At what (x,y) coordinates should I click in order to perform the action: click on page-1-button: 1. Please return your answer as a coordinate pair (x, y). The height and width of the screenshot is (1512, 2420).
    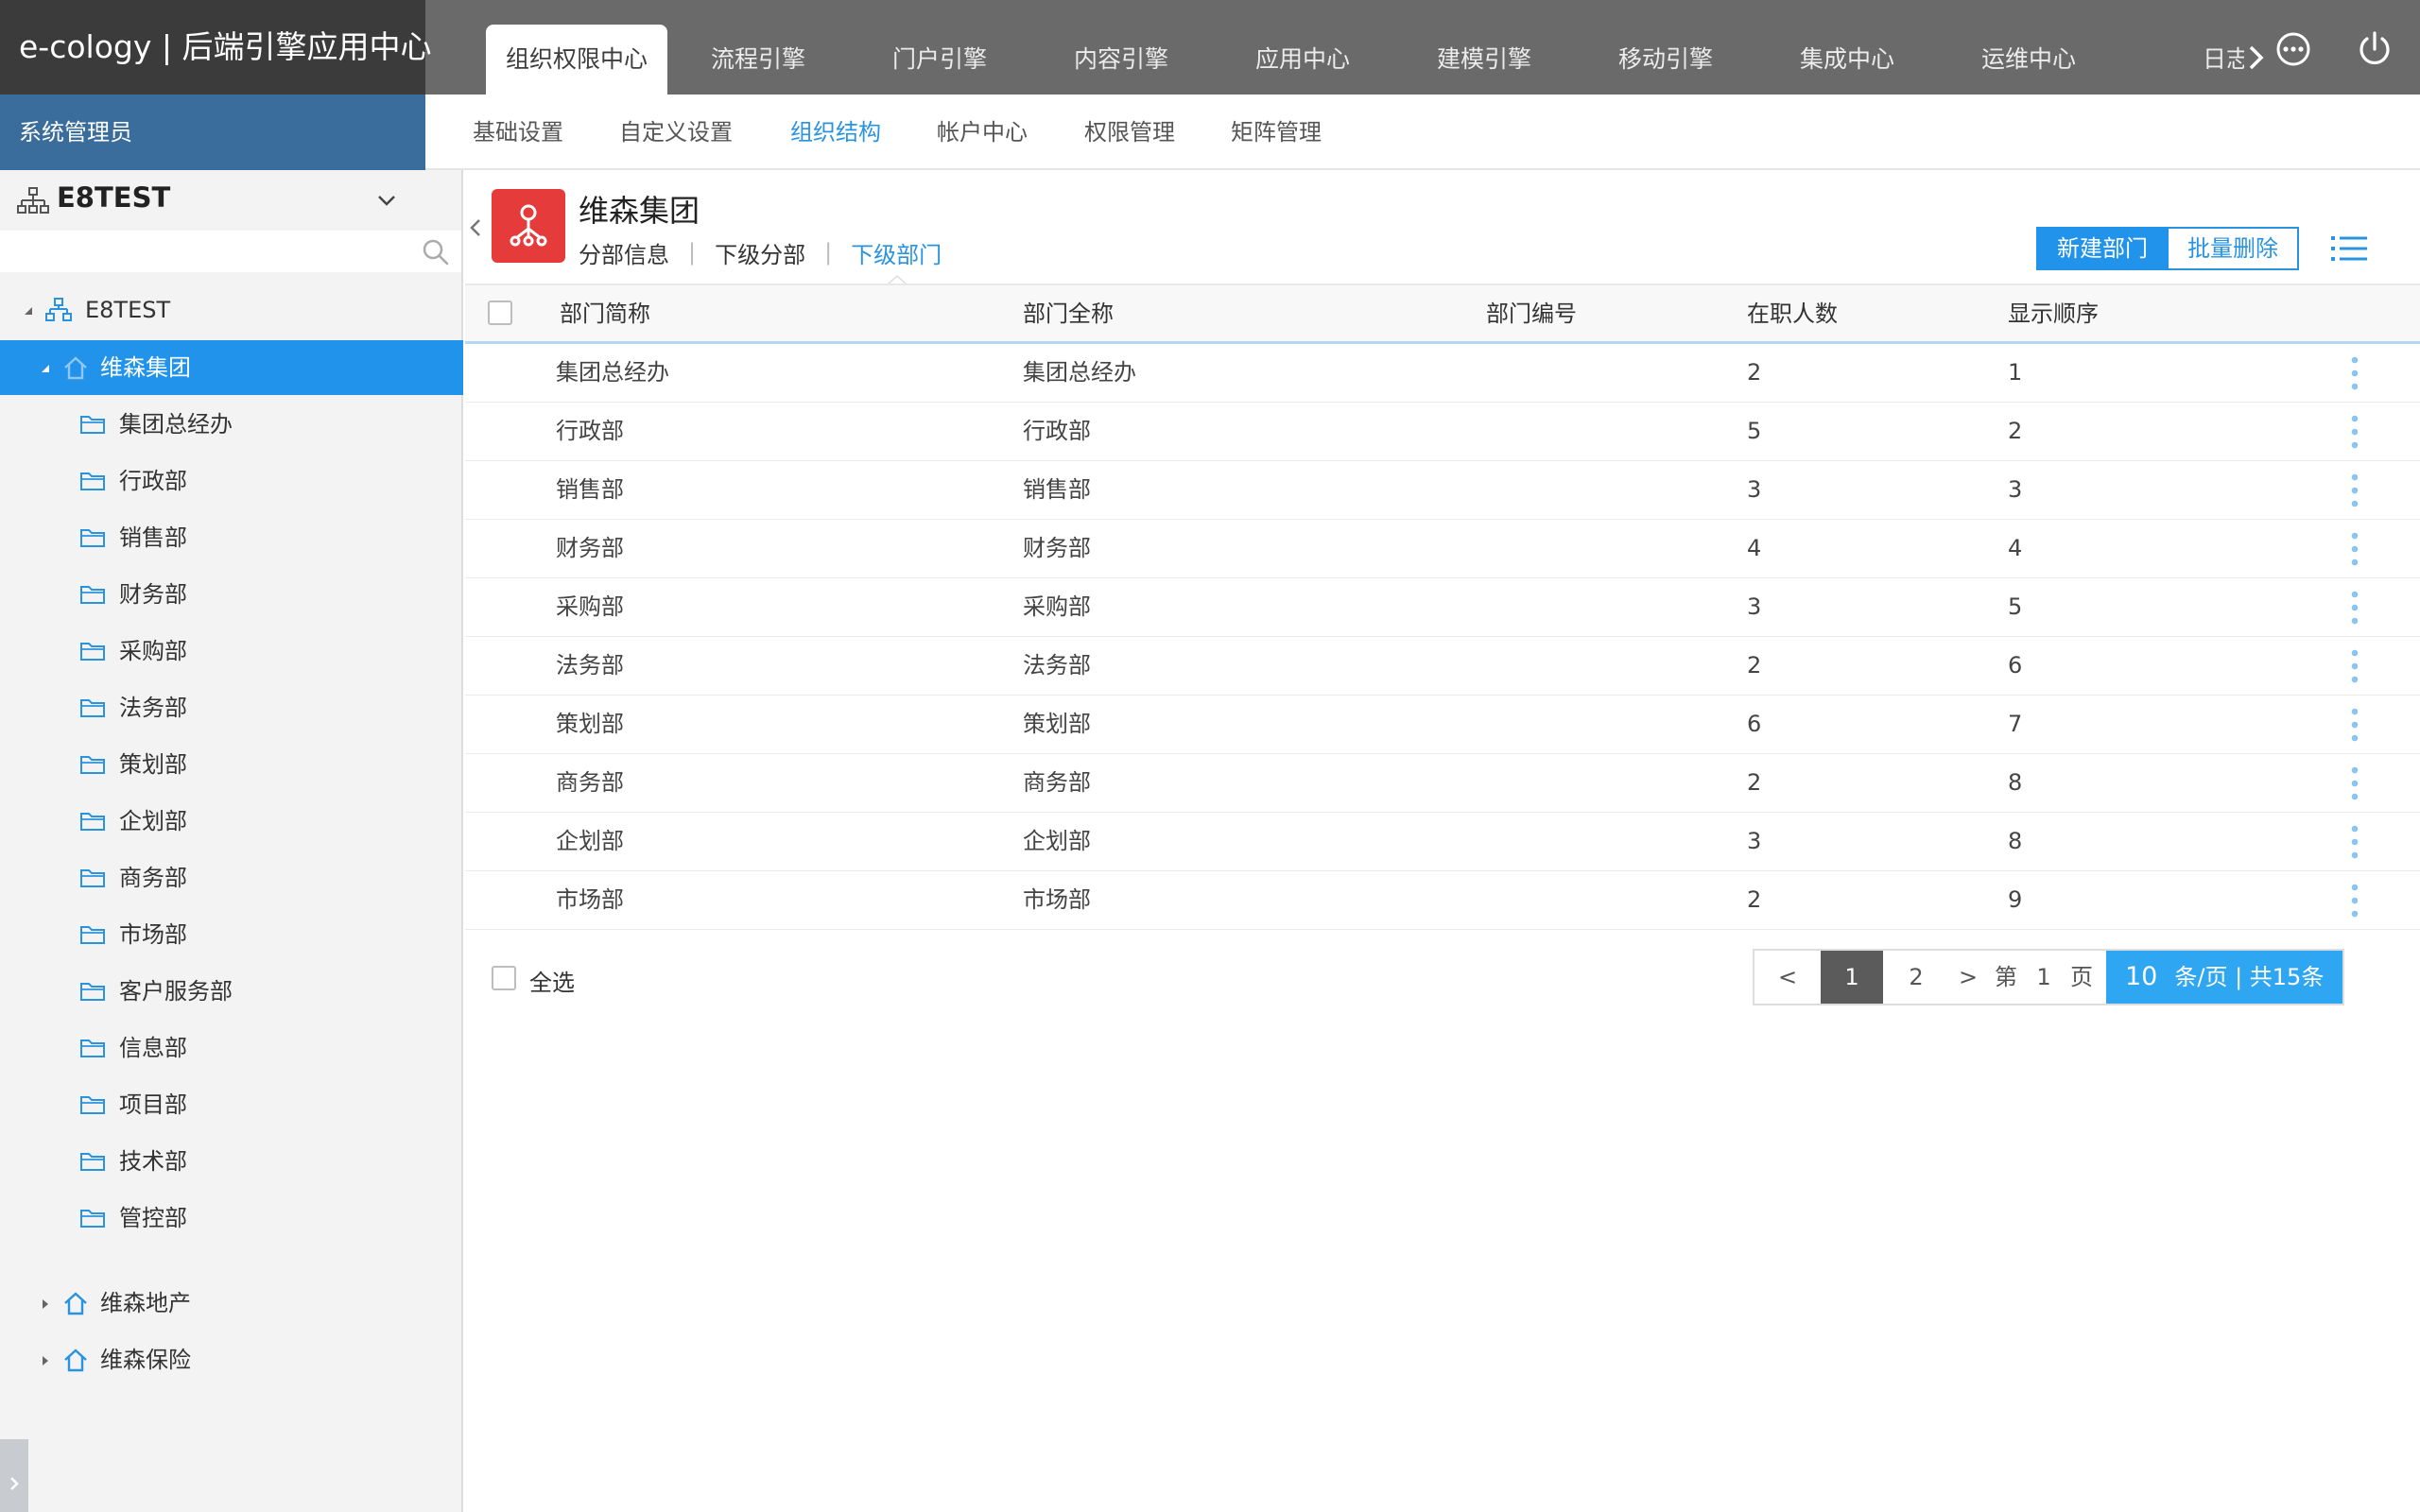
    Looking at the image, I should click on (1852, 977).